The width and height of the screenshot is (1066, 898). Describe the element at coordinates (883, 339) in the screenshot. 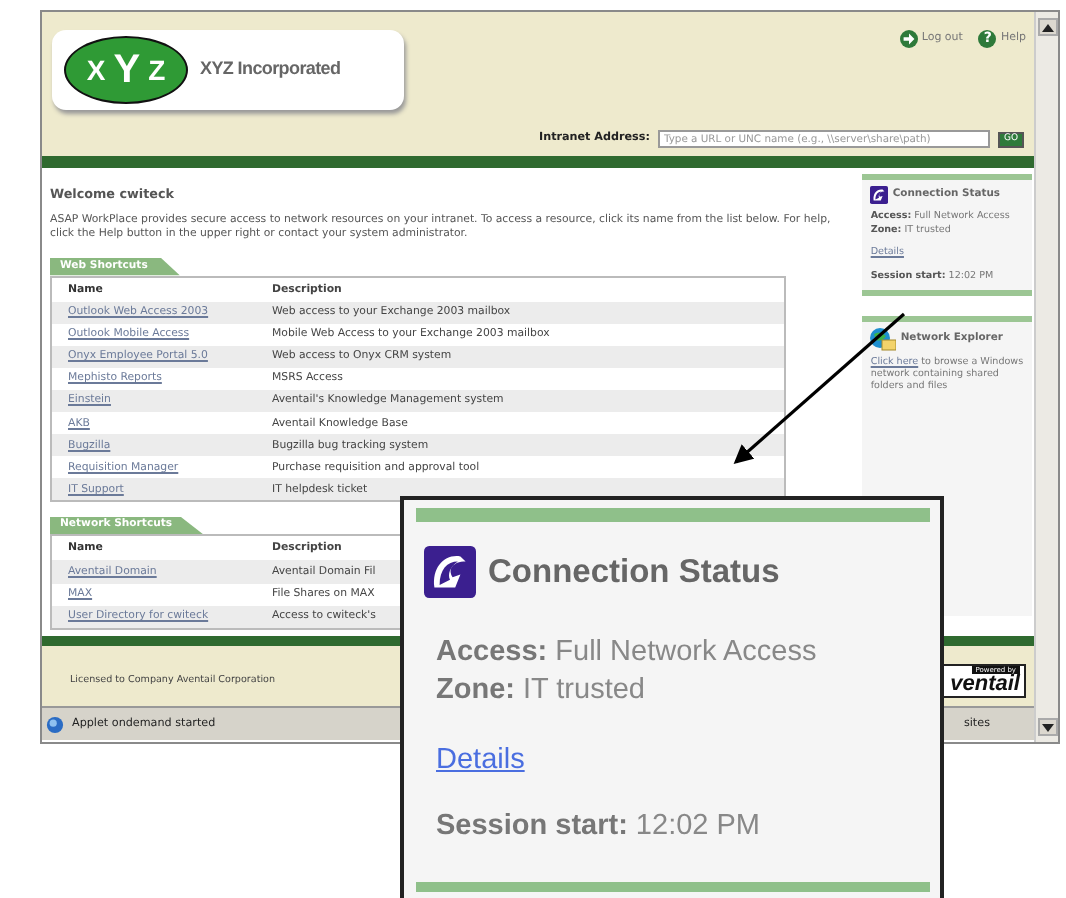

I see `globe-folder-icon` at that location.